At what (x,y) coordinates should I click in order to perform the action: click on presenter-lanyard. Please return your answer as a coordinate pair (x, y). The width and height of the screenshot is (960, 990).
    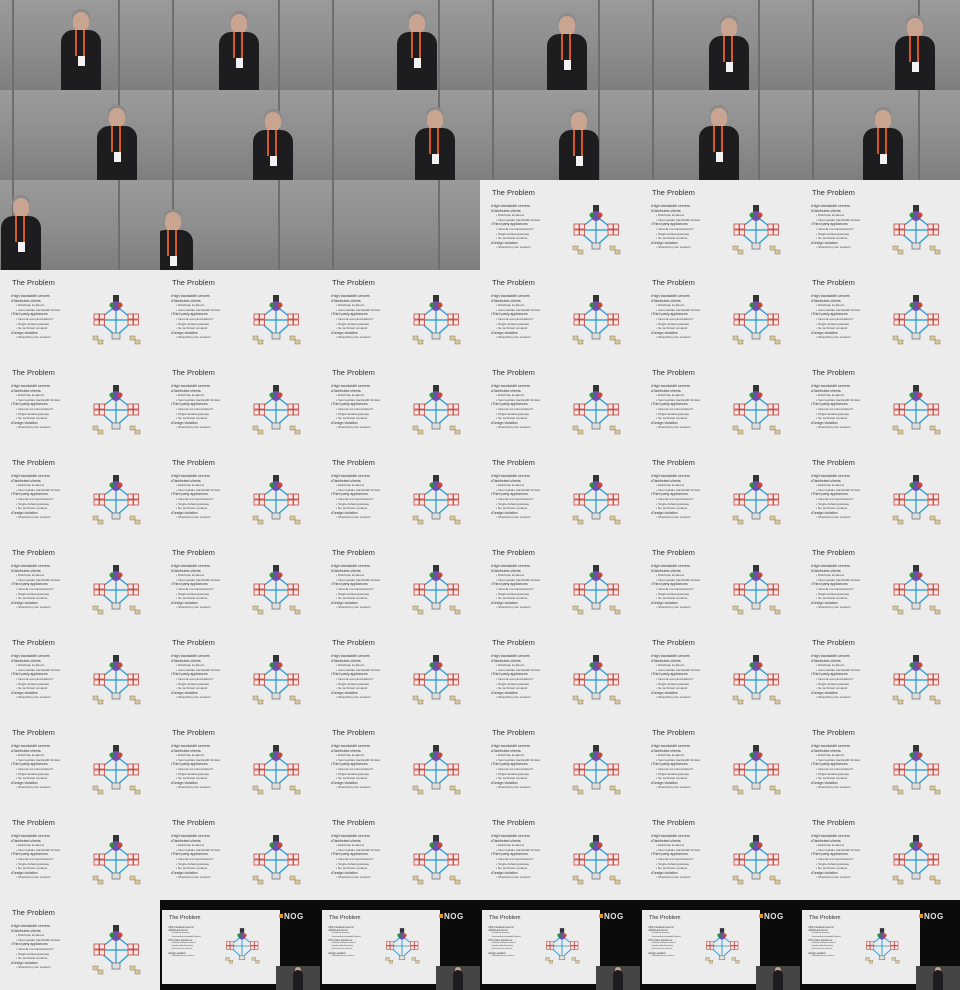
    Looking at the image, I should click on (80, 43).